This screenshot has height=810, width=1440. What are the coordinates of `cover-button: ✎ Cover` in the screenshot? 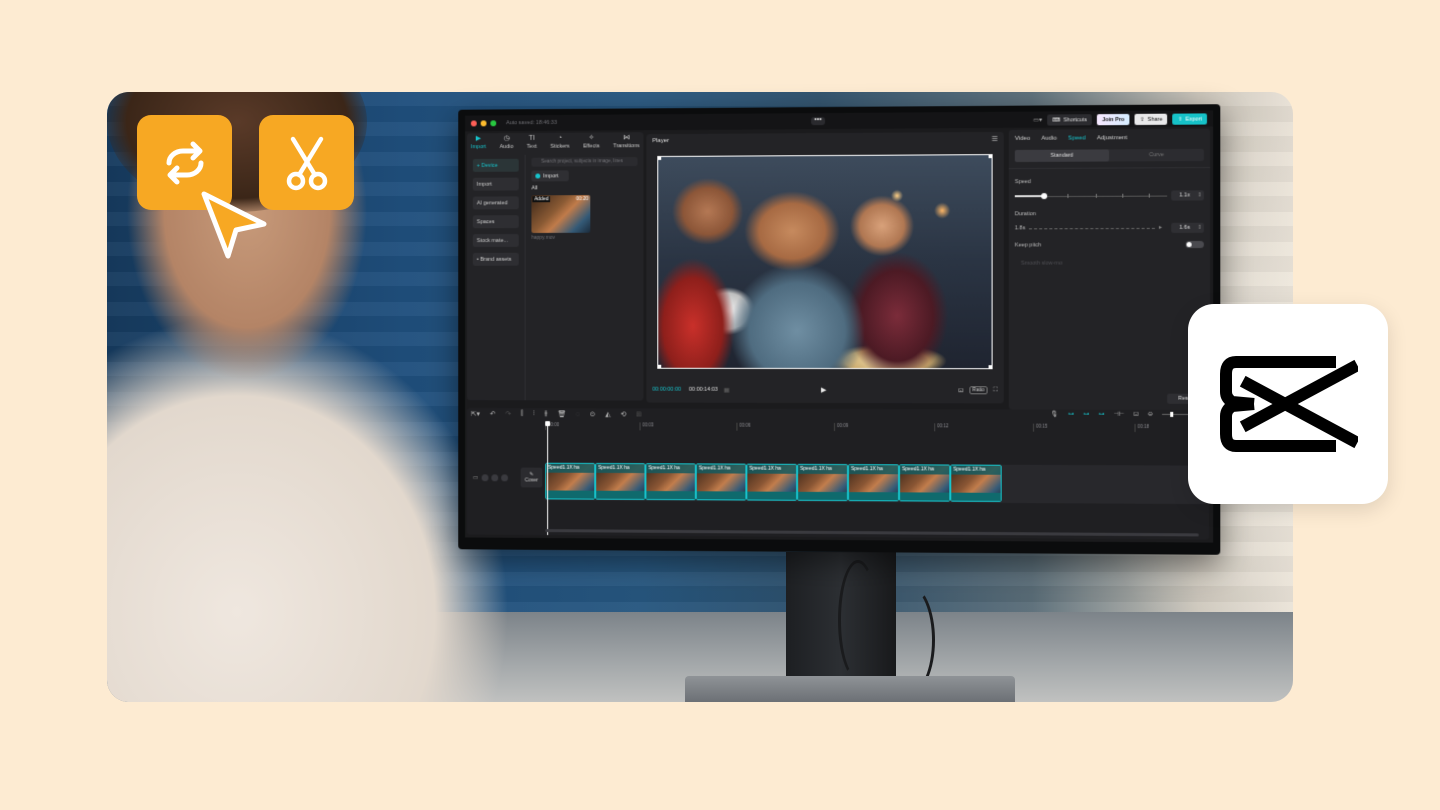 It's located at (531, 477).